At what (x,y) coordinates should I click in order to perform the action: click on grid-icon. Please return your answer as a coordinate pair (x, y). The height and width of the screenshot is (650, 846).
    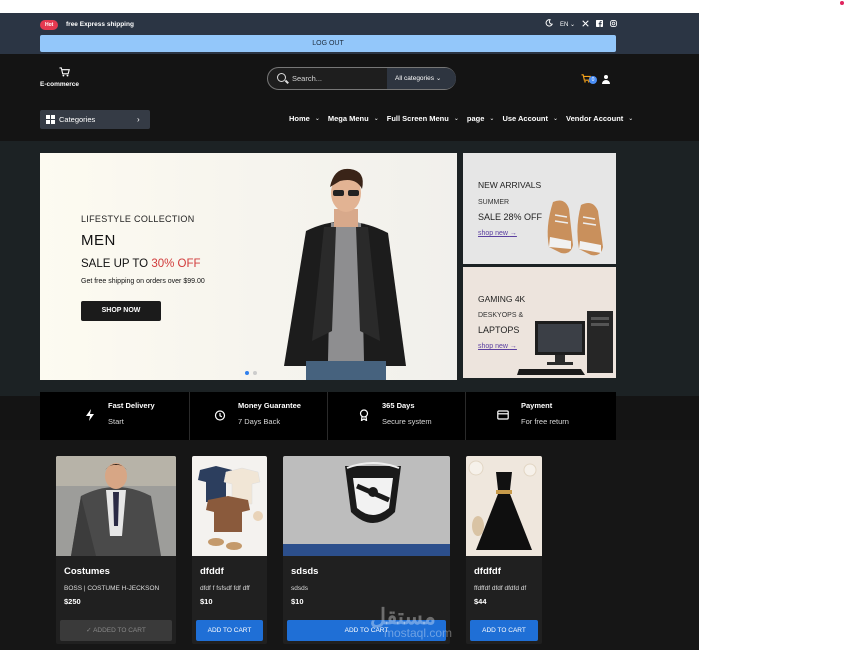
    Looking at the image, I should click on (50, 119).